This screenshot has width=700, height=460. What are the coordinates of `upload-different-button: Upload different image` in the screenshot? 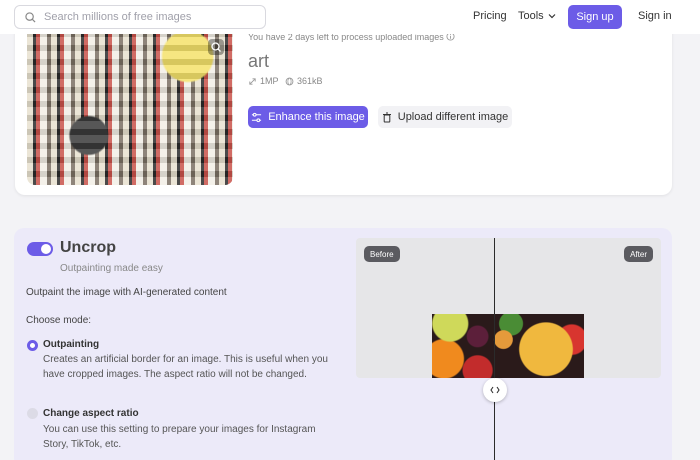 It's located at (445, 117).